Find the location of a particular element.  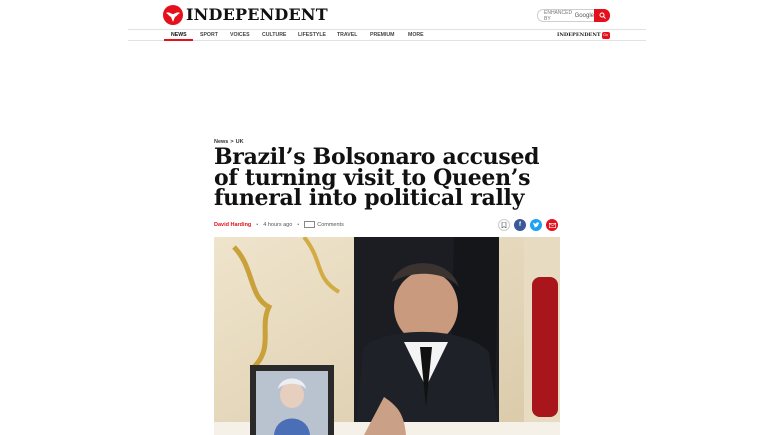

nav-item-sport: SPORT is located at coordinates (209, 35).